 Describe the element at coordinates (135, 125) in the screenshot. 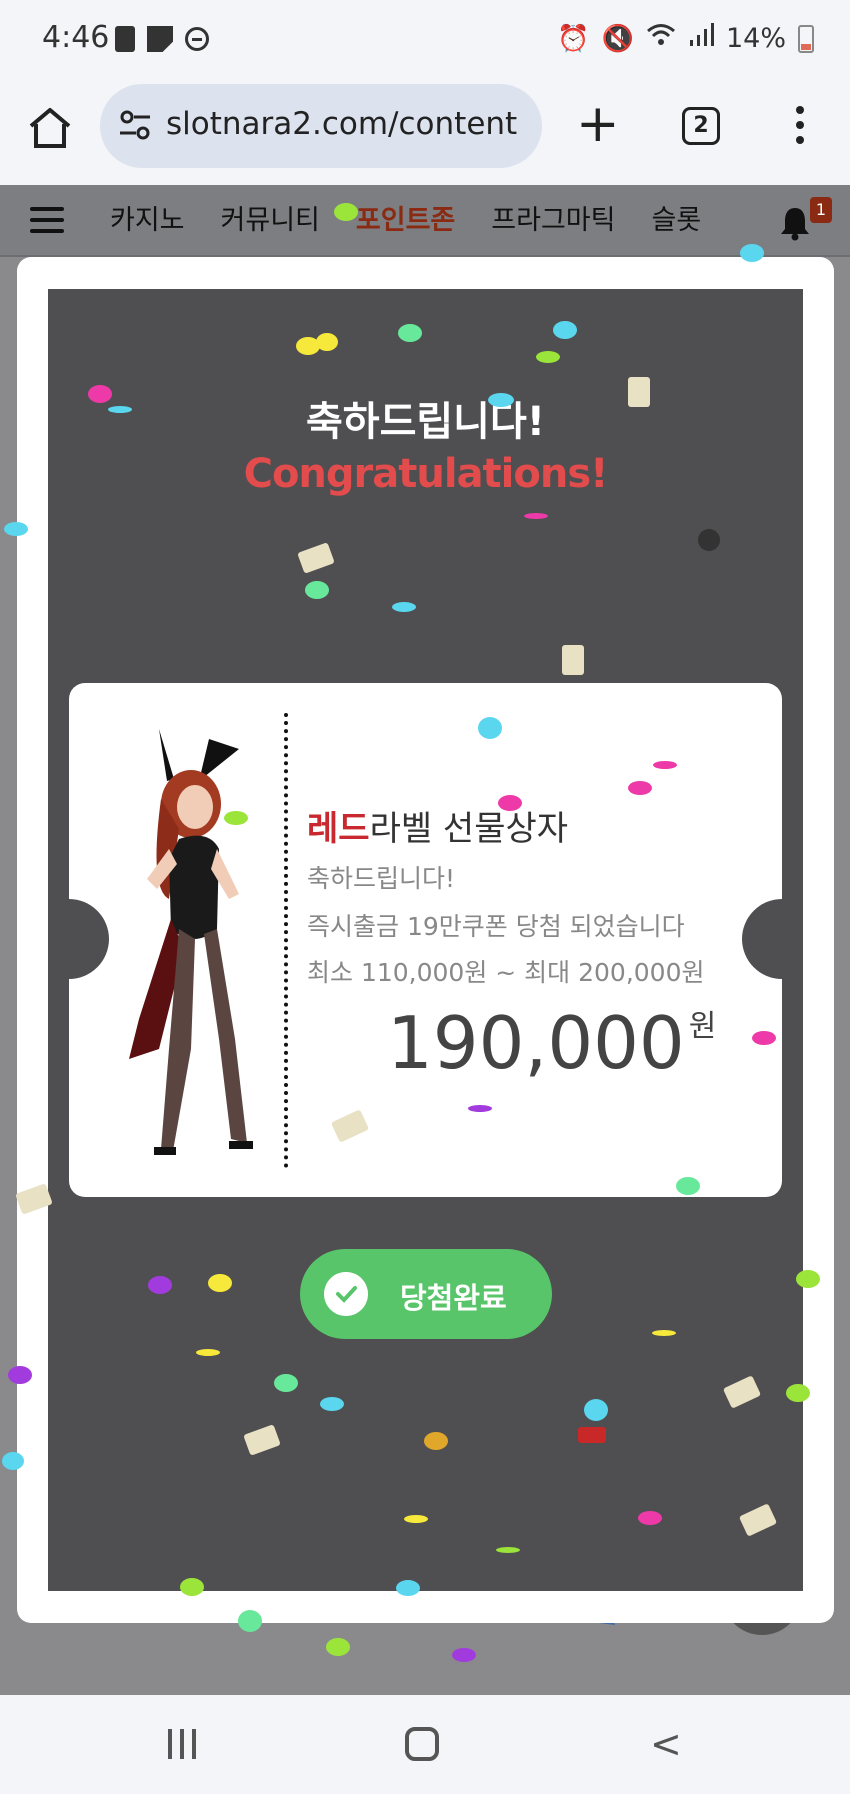

I see `site-settings-icon` at that location.